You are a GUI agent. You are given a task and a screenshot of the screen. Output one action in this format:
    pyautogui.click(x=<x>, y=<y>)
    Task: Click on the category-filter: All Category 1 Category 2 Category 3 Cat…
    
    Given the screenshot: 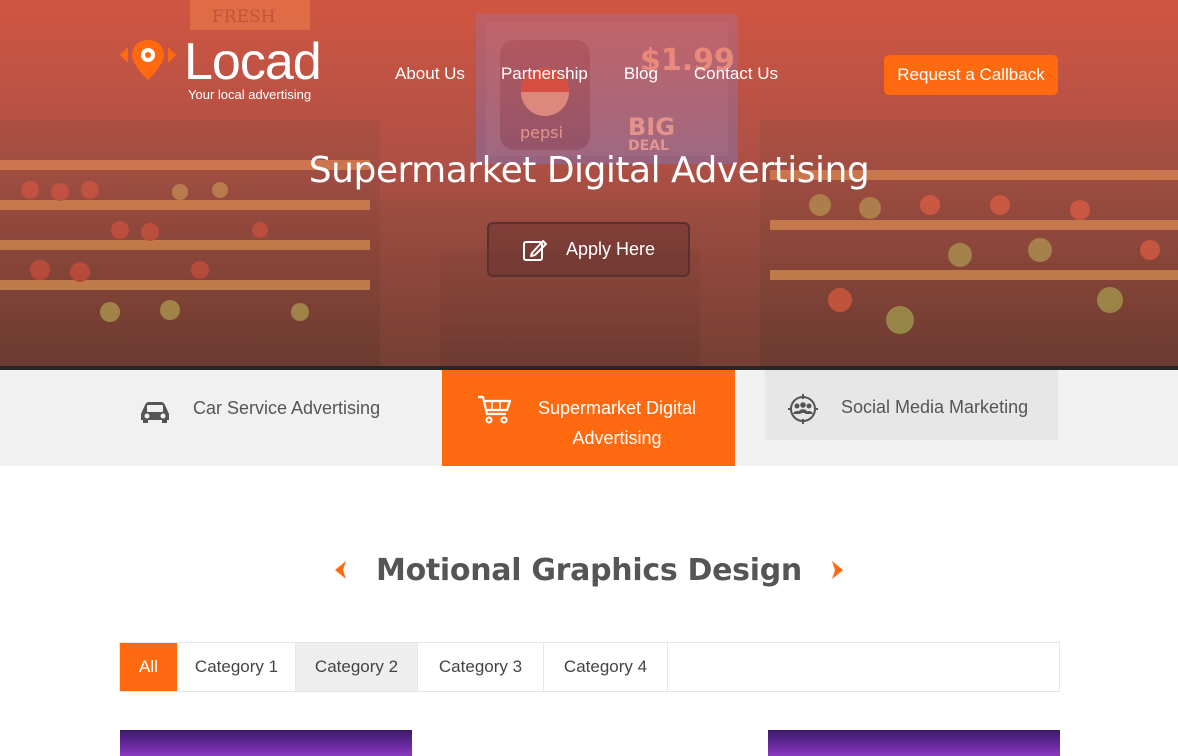 What is the action you would take?
    pyautogui.click(x=589, y=667)
    